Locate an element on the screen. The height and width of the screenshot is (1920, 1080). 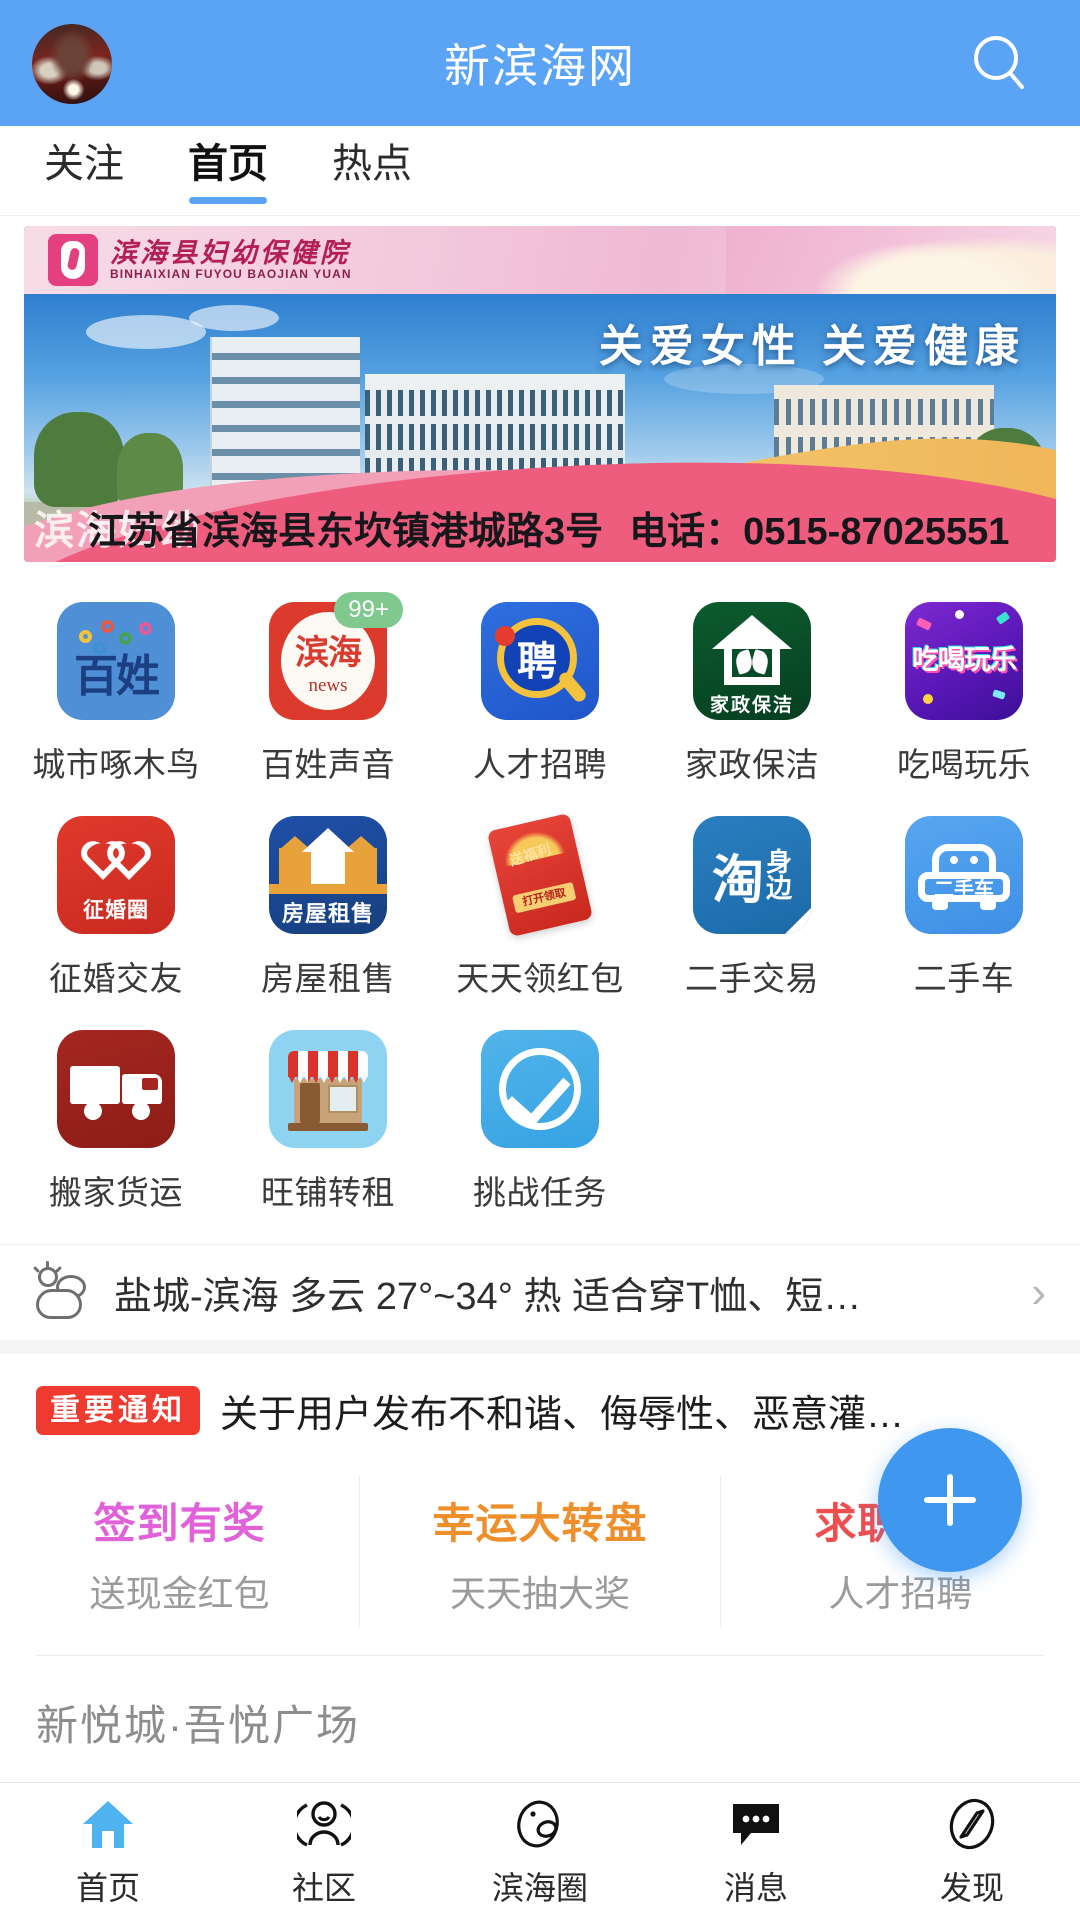
nav-item-discover: 发现 is located at coordinates (972, 1852).